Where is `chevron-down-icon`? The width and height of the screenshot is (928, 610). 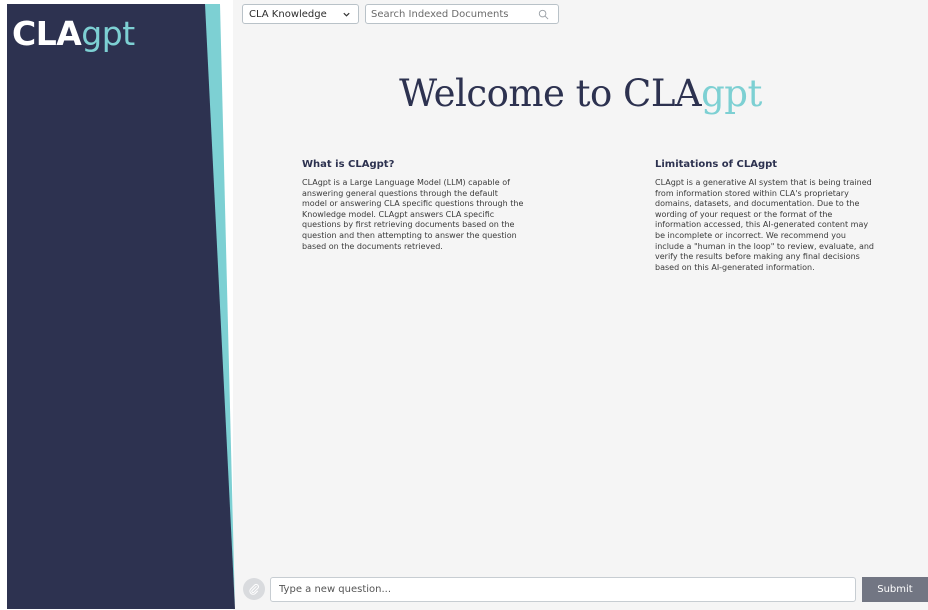 chevron-down-icon is located at coordinates (346, 14).